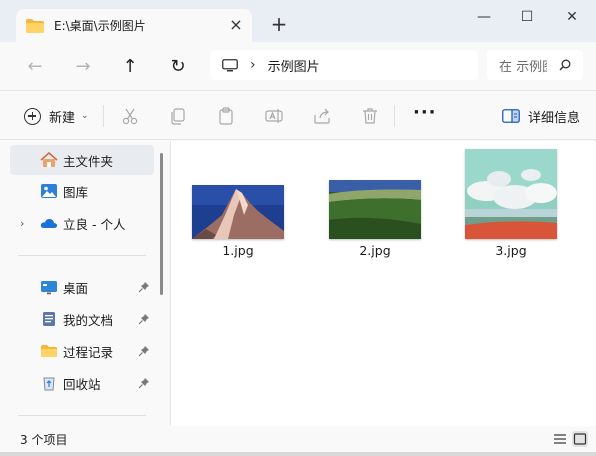 Image resolution: width=596 pixels, height=456 pixels. Describe the element at coordinates (178, 67) in the screenshot. I see `refresh-button: ↻` at that location.